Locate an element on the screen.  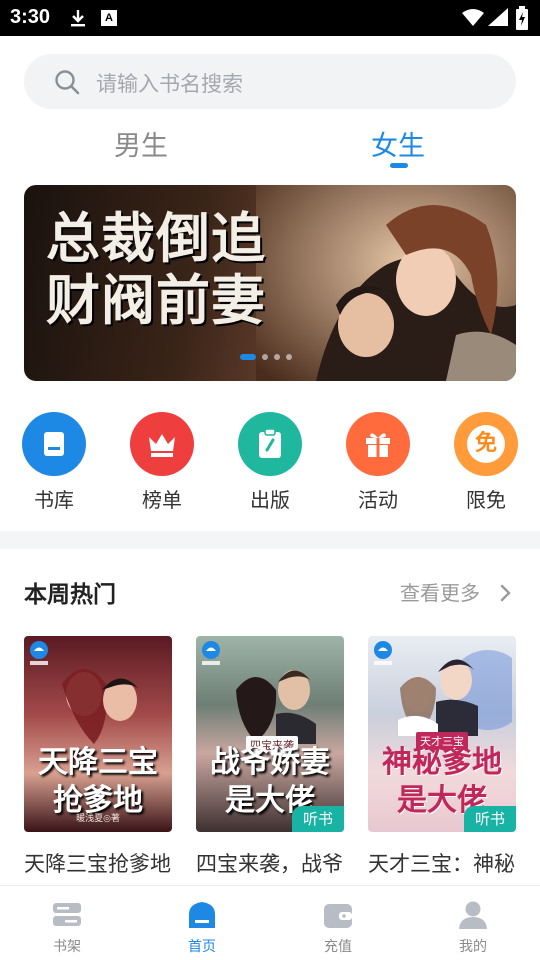
download-icon is located at coordinates (78, 20).